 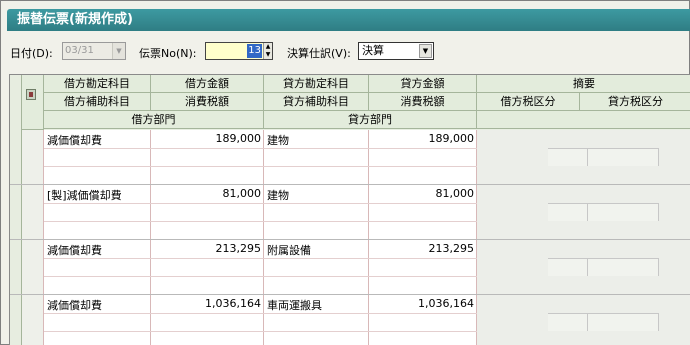 What do you see at coordinates (97, 102) in the screenshot?
I see `col-debit-sub-account: 借方補助科目` at bounding box center [97, 102].